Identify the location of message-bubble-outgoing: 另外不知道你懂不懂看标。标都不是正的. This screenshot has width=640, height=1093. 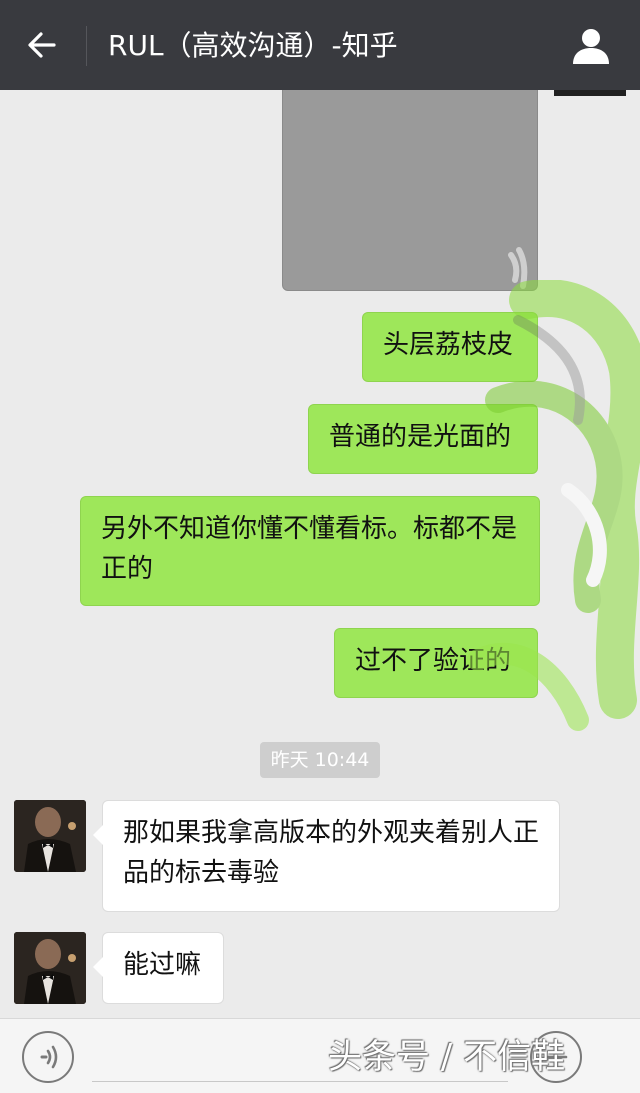
(310, 551).